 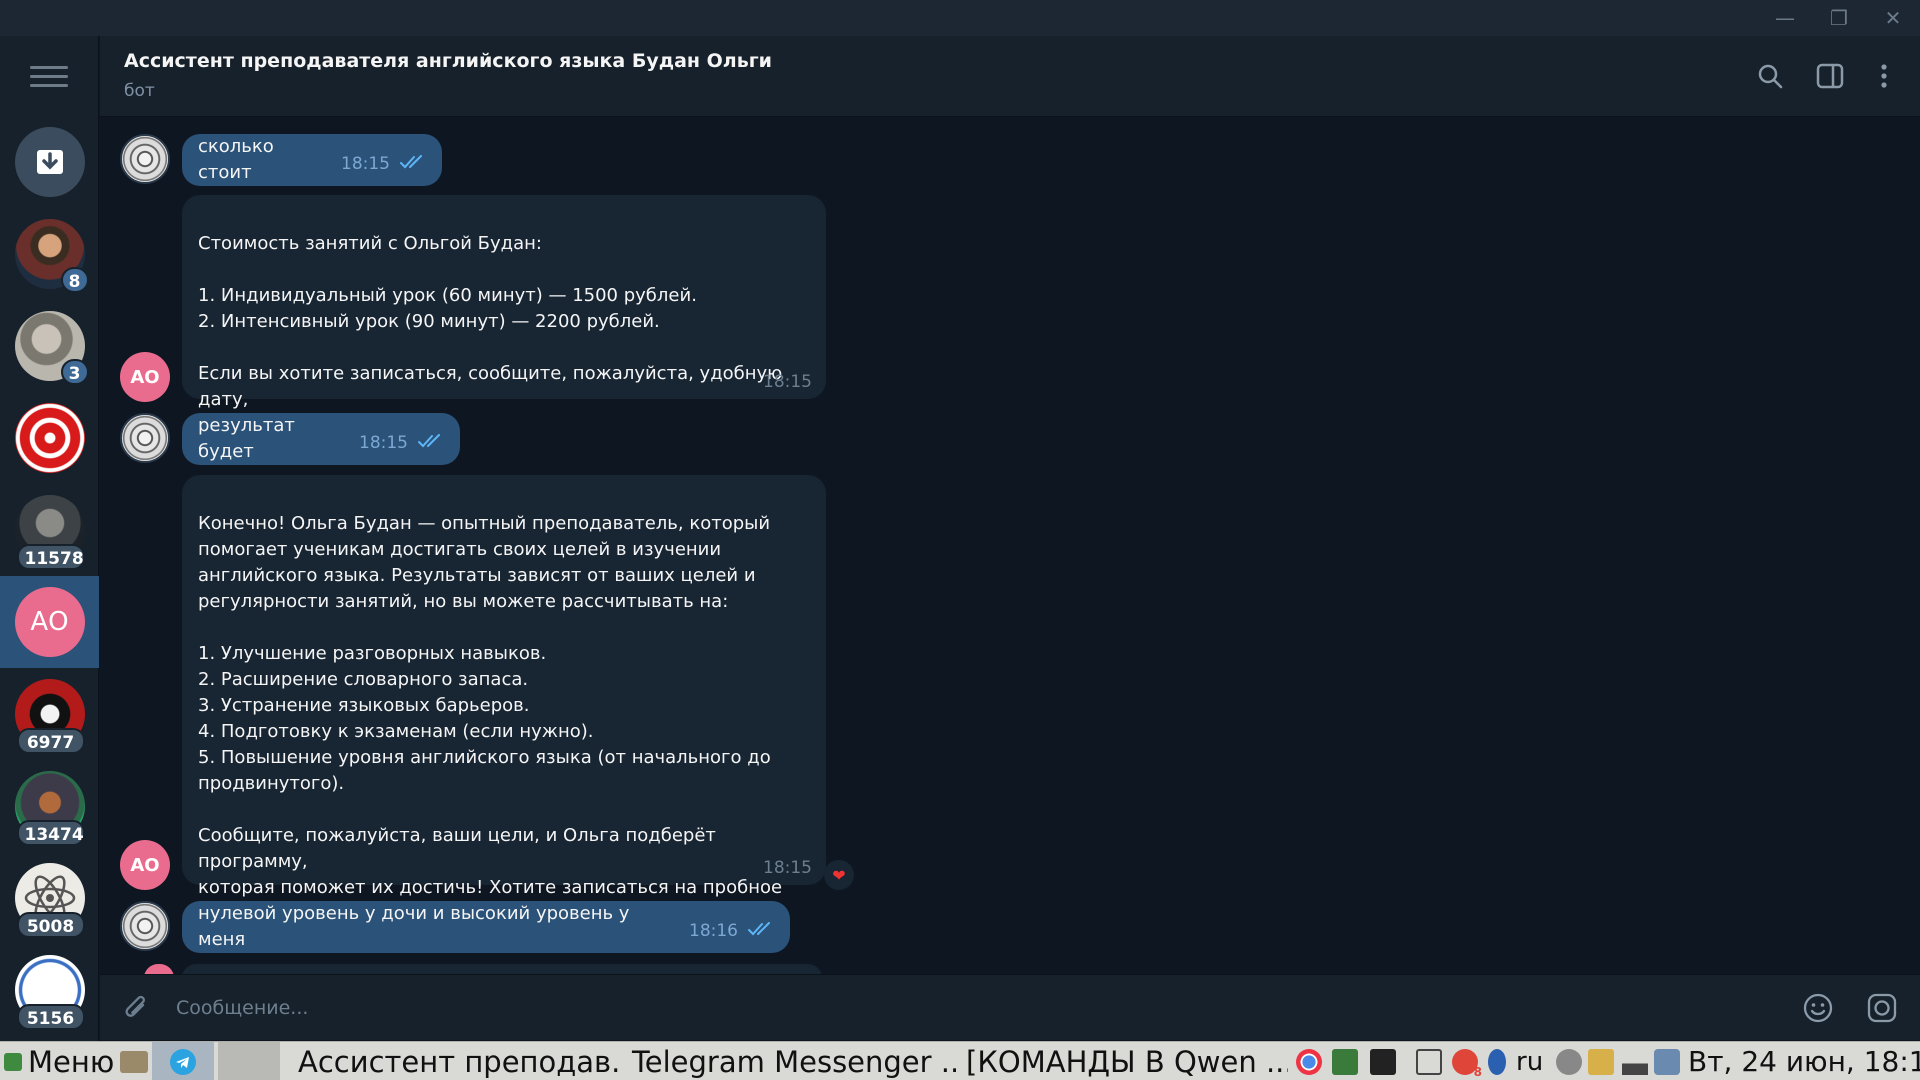 What do you see at coordinates (74, 280) in the screenshot?
I see `unread-badge: 8` at bounding box center [74, 280].